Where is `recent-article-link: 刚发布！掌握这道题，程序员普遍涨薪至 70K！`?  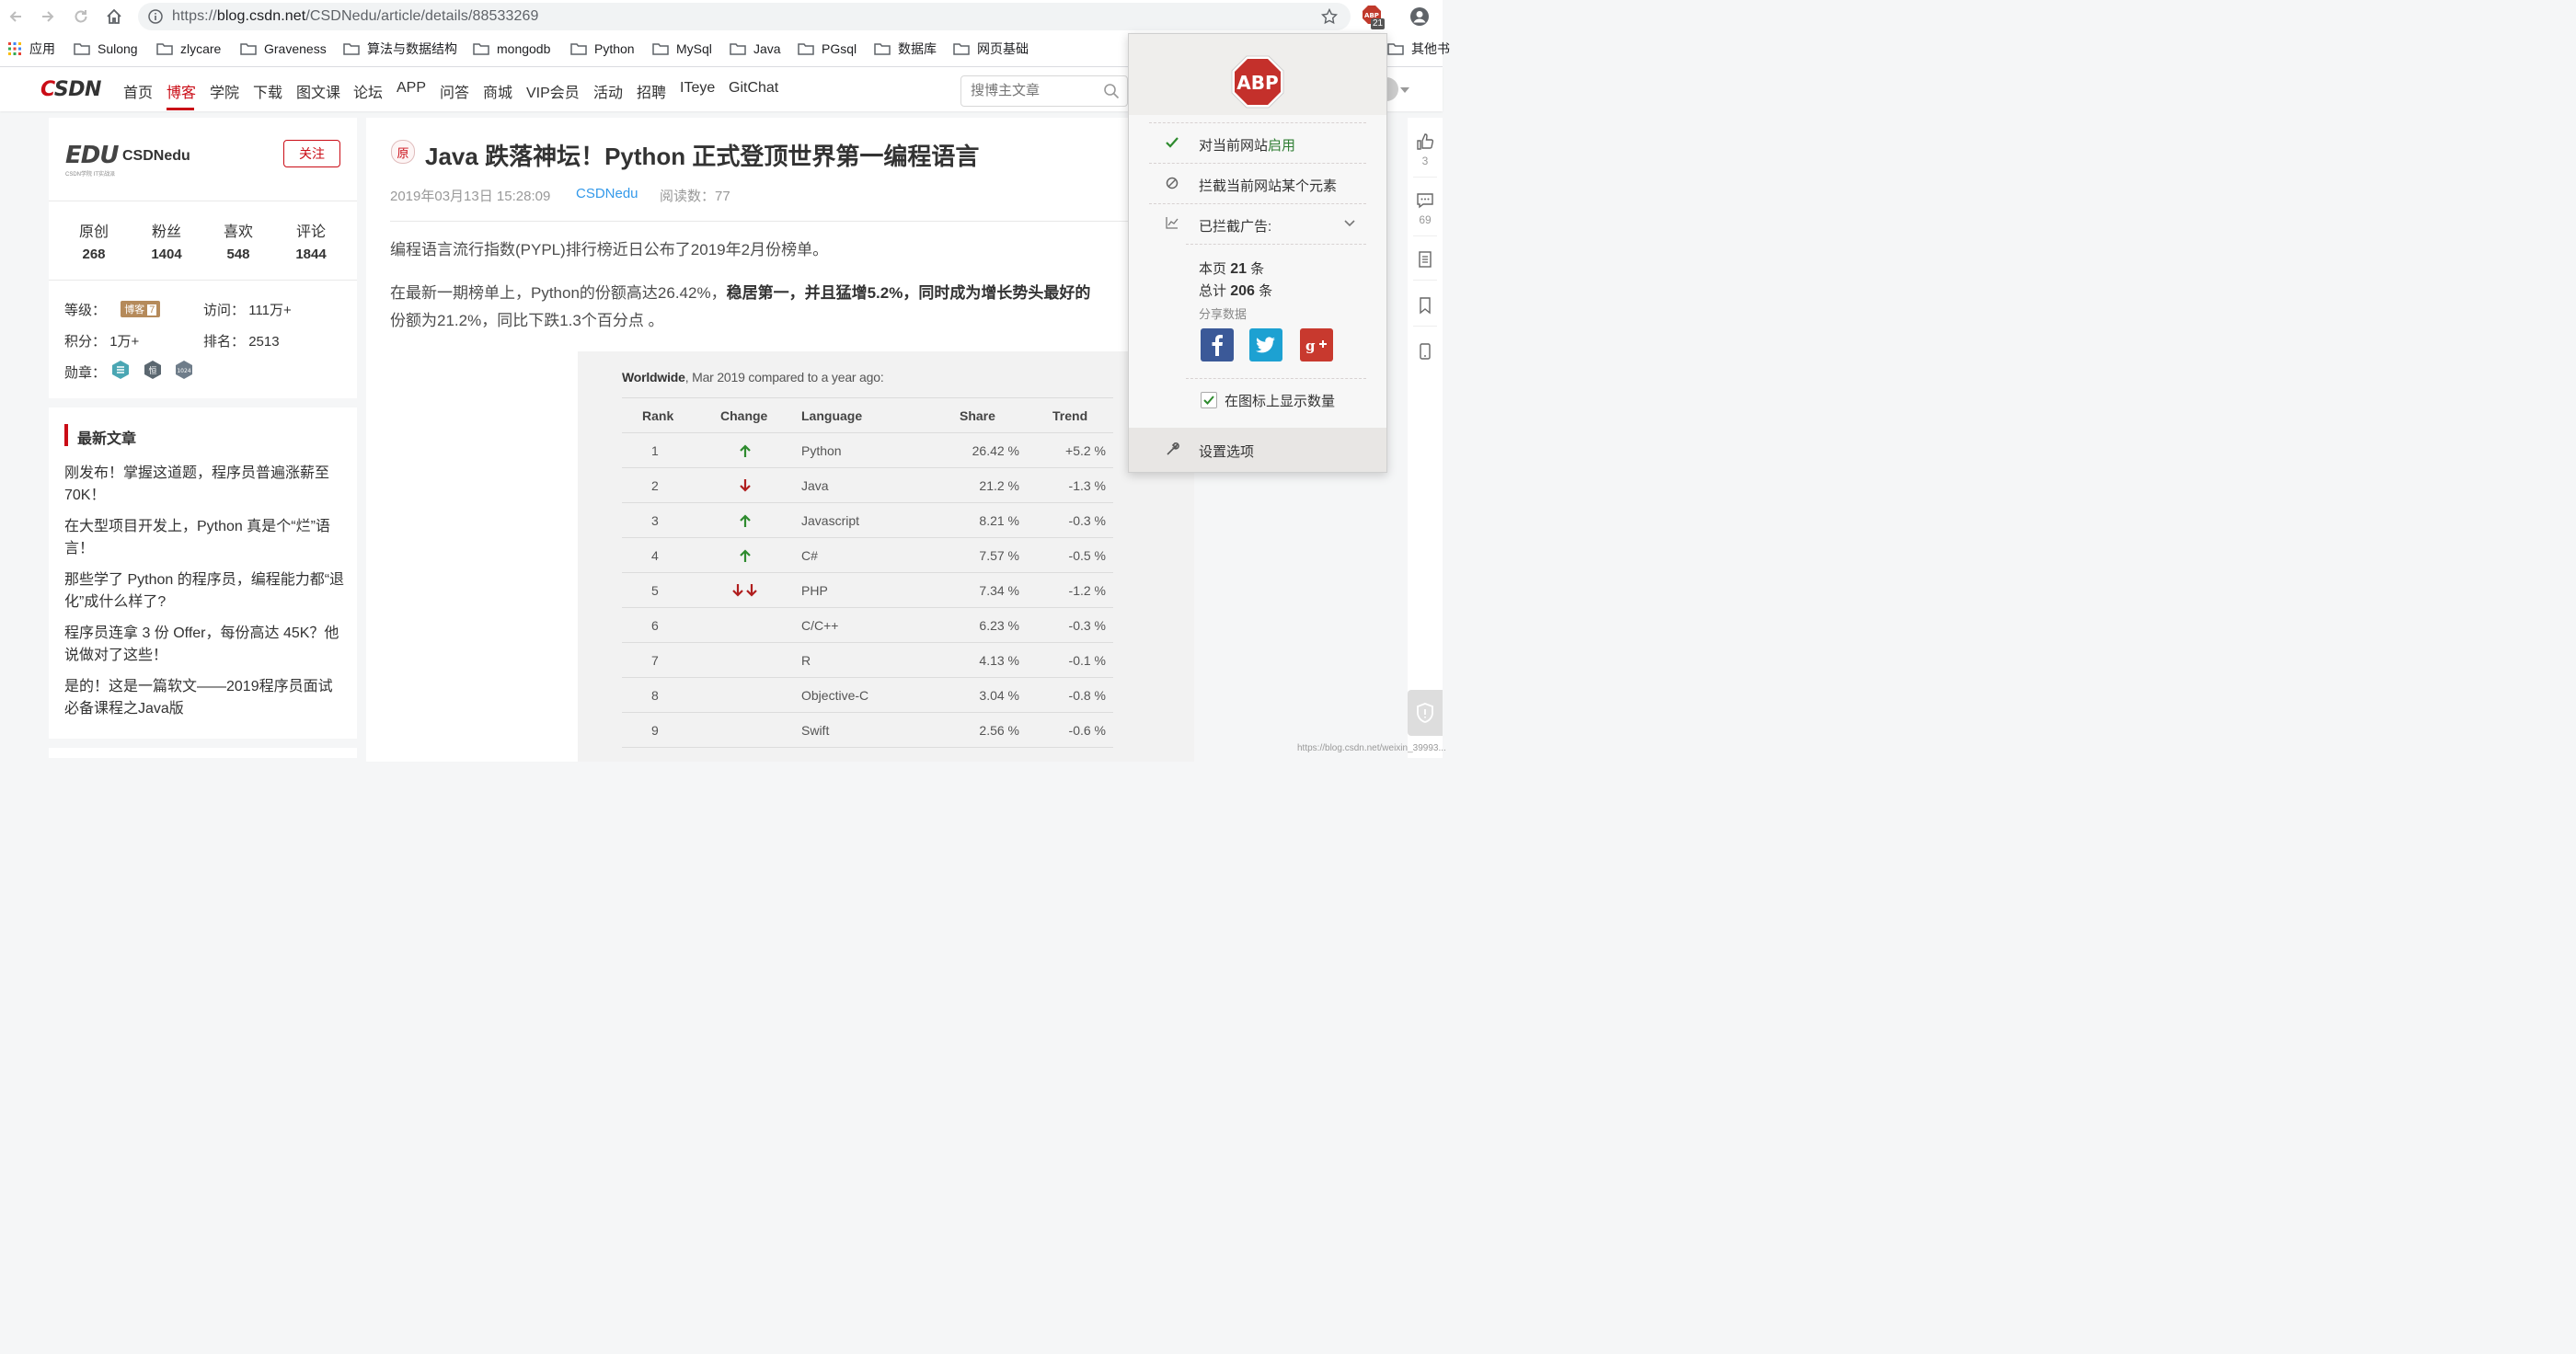
recent-article-link: 刚发布！掌握这道题，程序员普遍涨薪至 70K！ is located at coordinates (204, 485).